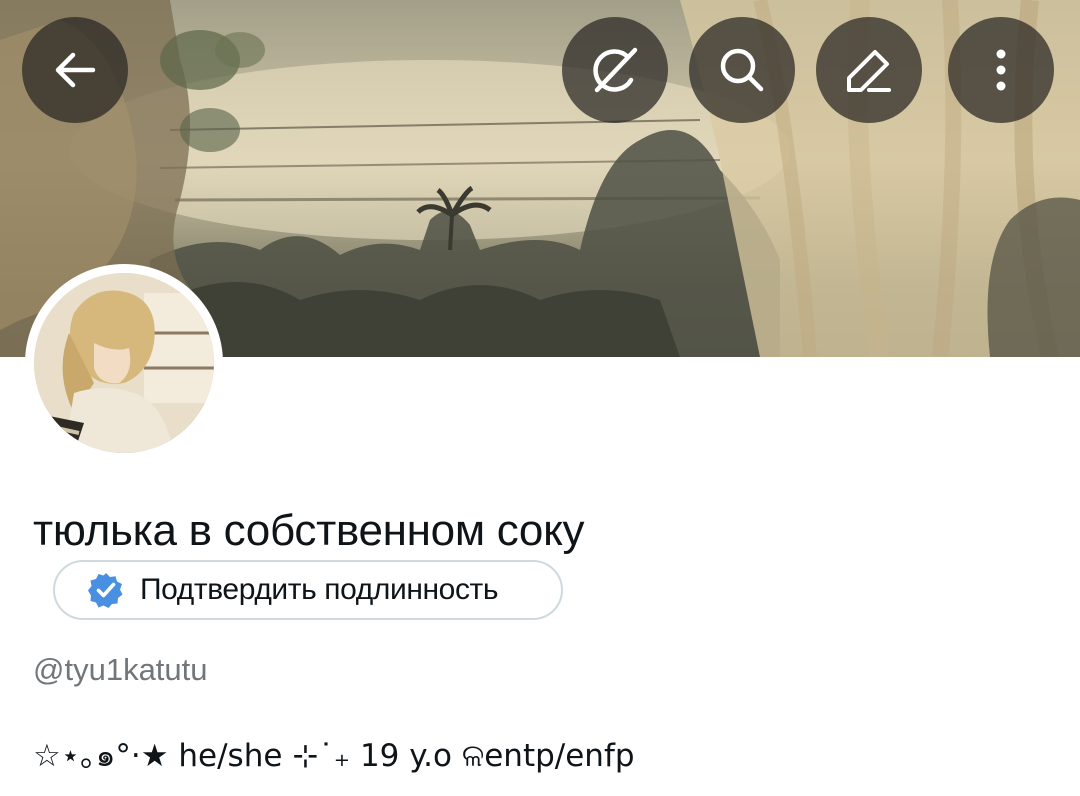  I want to click on profile-avatar, so click(124, 363).